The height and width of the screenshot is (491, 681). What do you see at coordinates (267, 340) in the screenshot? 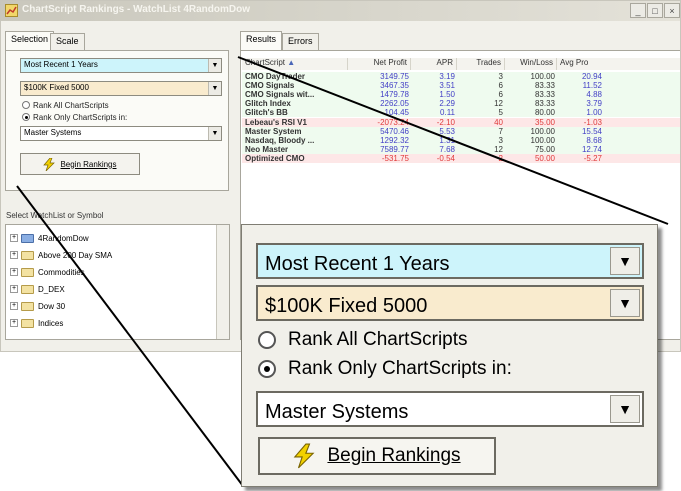
I see `radio-unselected-icon` at bounding box center [267, 340].